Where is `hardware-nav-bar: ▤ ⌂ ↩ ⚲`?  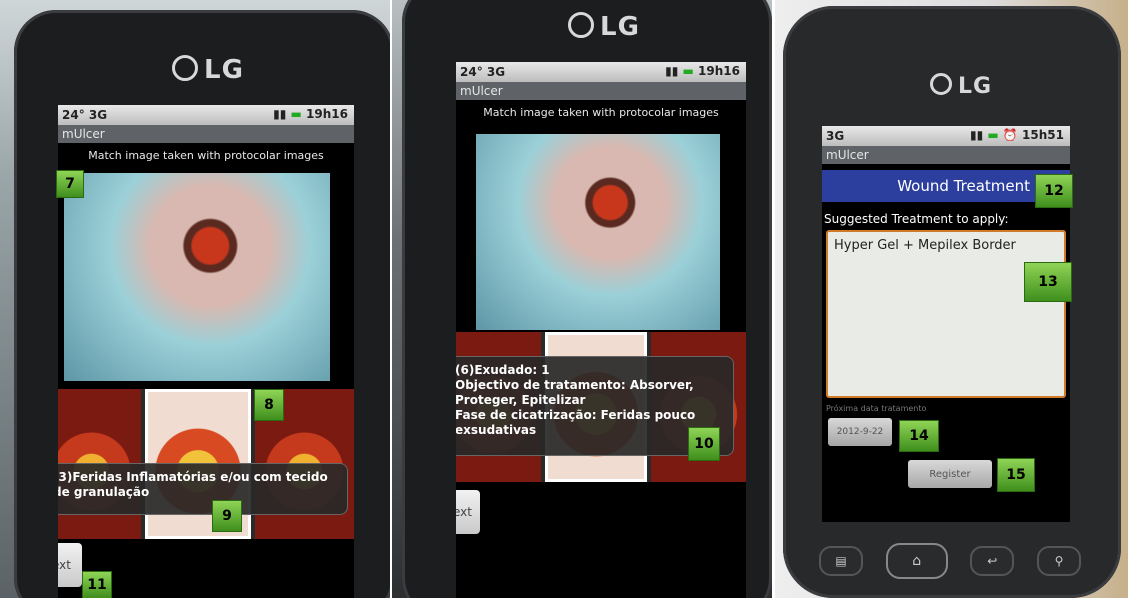
hardware-nav-bar: ▤ ⌂ ↩ ⚲ is located at coordinates (950, 561).